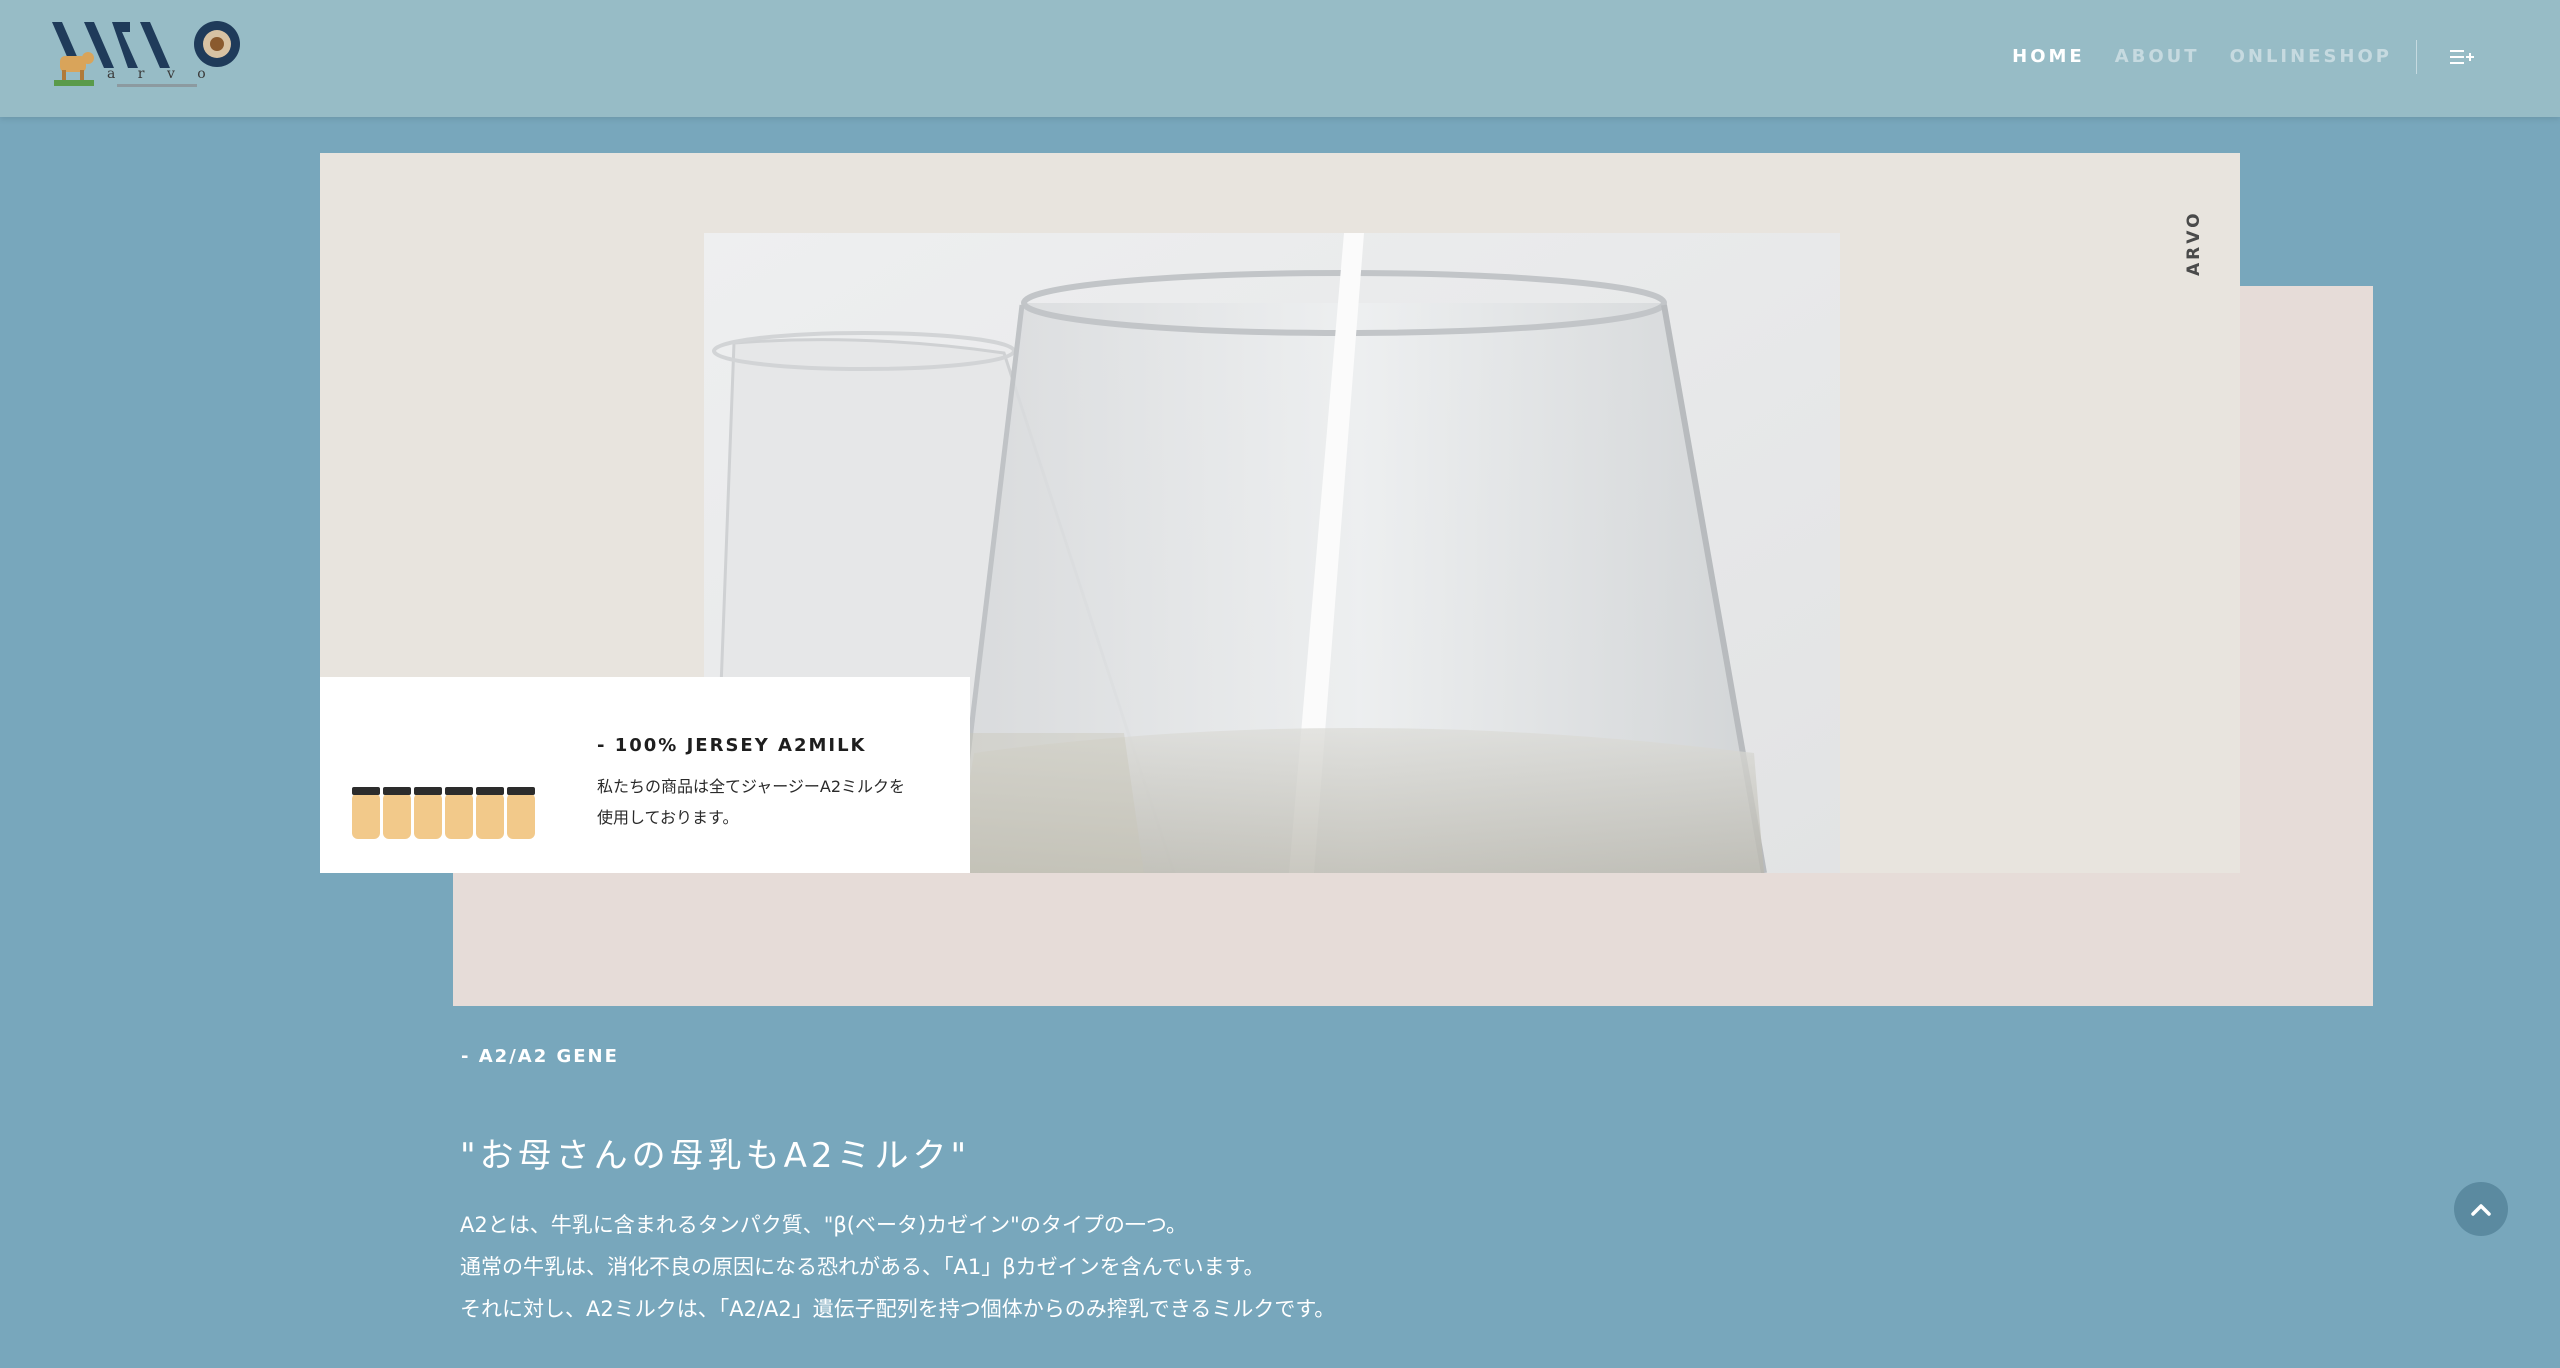 Image resolution: width=2560 pixels, height=1368 pixels. What do you see at coordinates (540, 1056) in the screenshot?
I see `section-label: - A2/A2 GENE` at bounding box center [540, 1056].